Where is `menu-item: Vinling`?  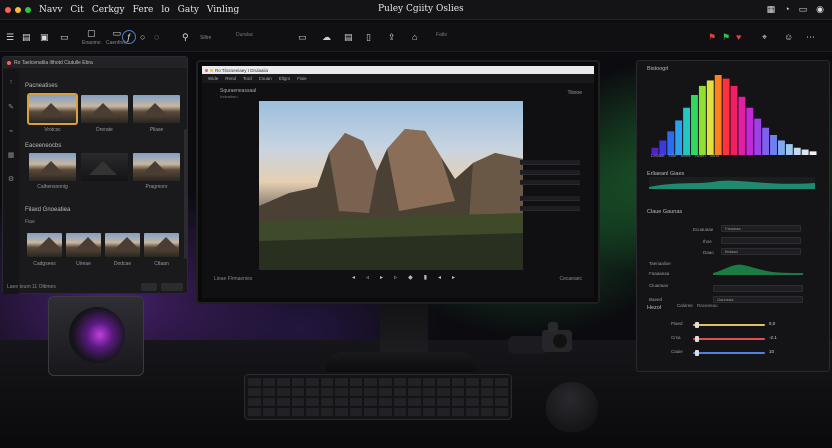
menu-item: Vinling is located at coordinates (223, 10).